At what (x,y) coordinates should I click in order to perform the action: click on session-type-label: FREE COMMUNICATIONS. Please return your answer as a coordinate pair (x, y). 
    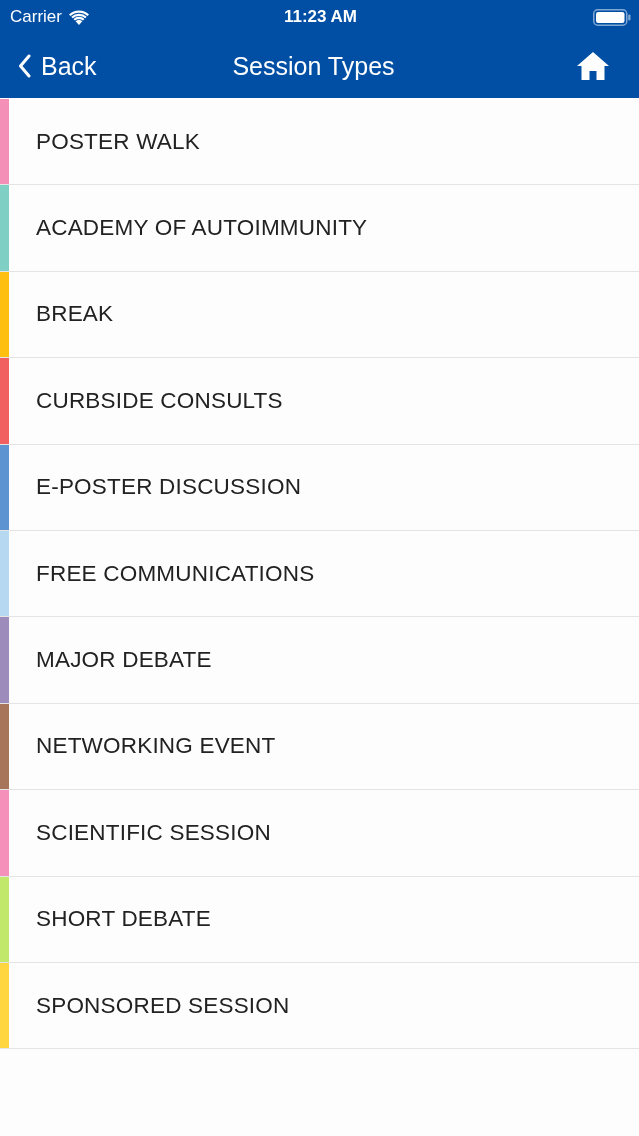
    Looking at the image, I should click on (175, 573).